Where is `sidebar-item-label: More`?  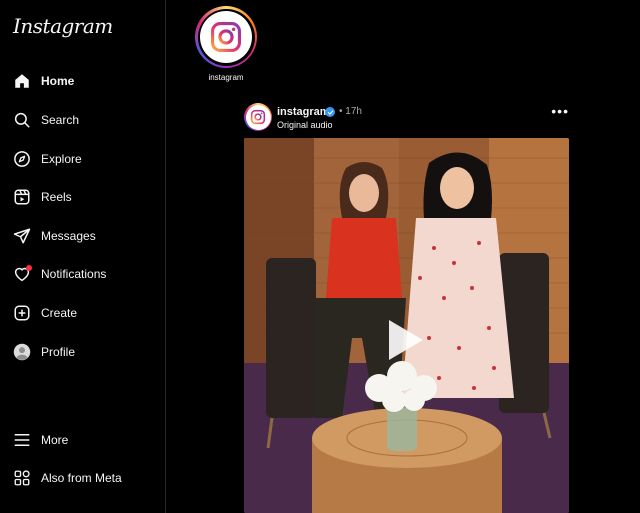 sidebar-item-label: More is located at coordinates (55, 440).